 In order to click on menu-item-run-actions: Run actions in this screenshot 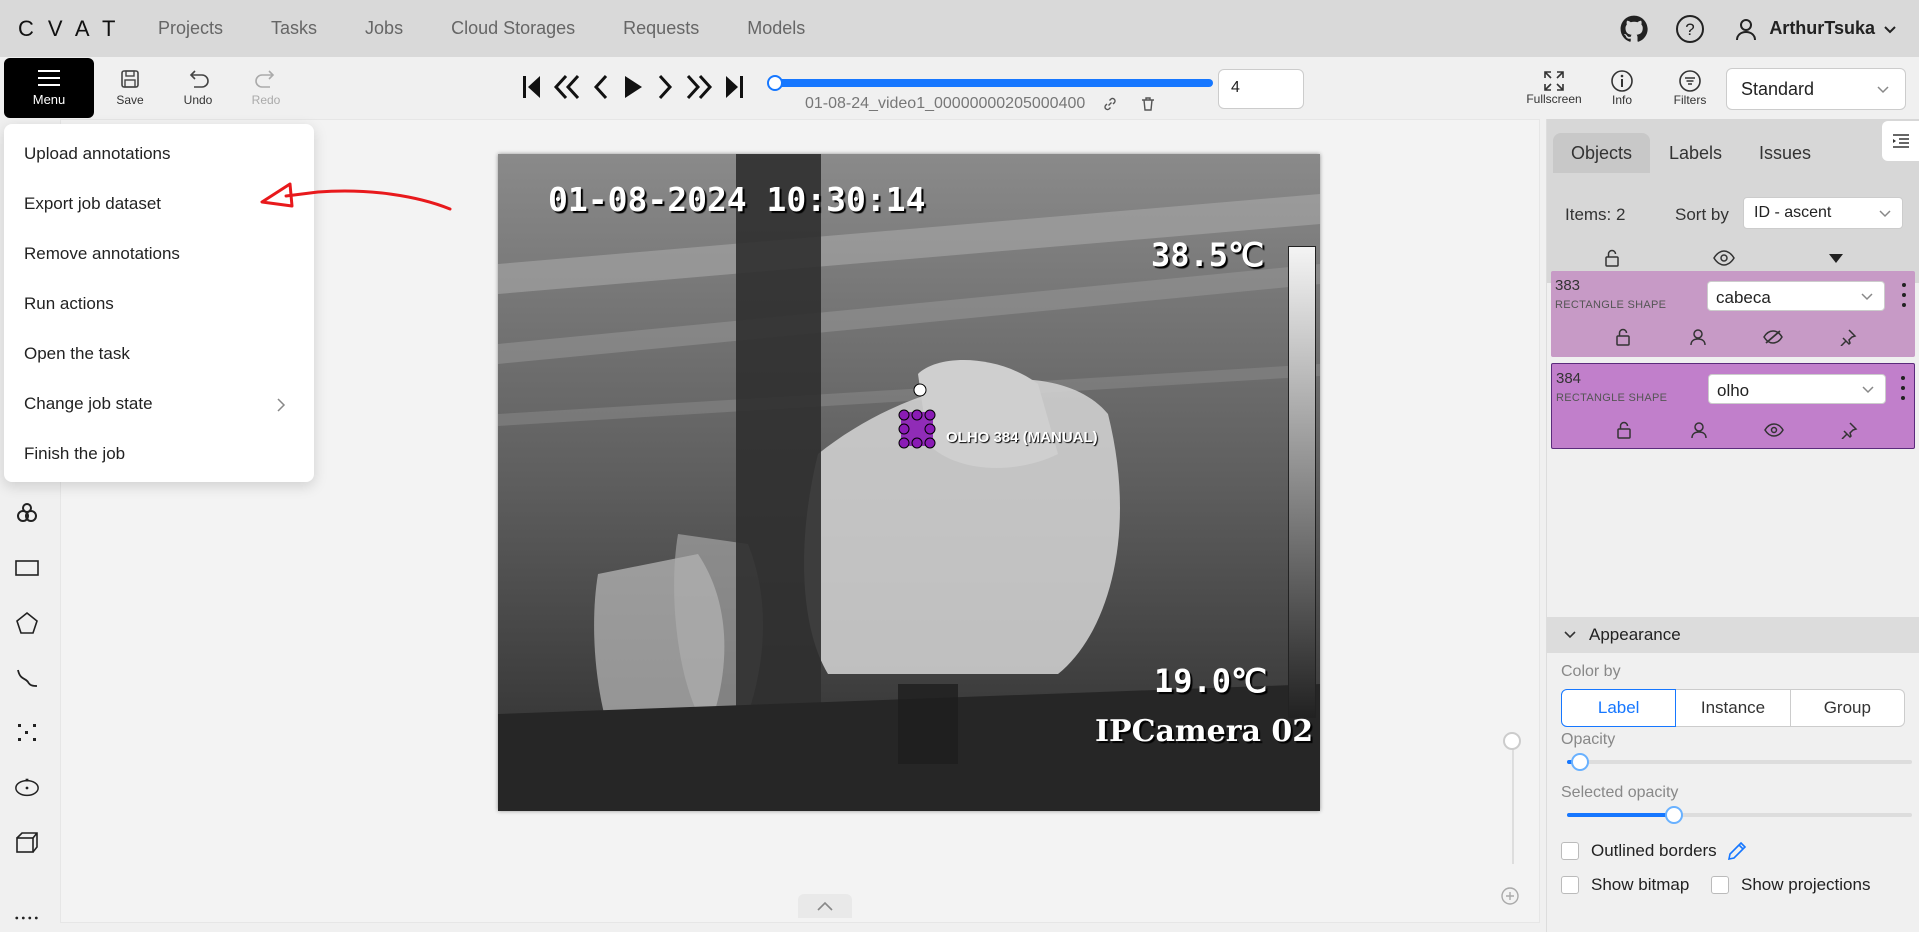, I will do `click(69, 304)`.